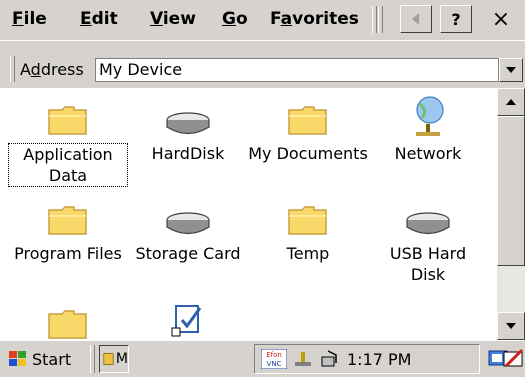  I want to click on item-label: My Documents, so click(308, 153).